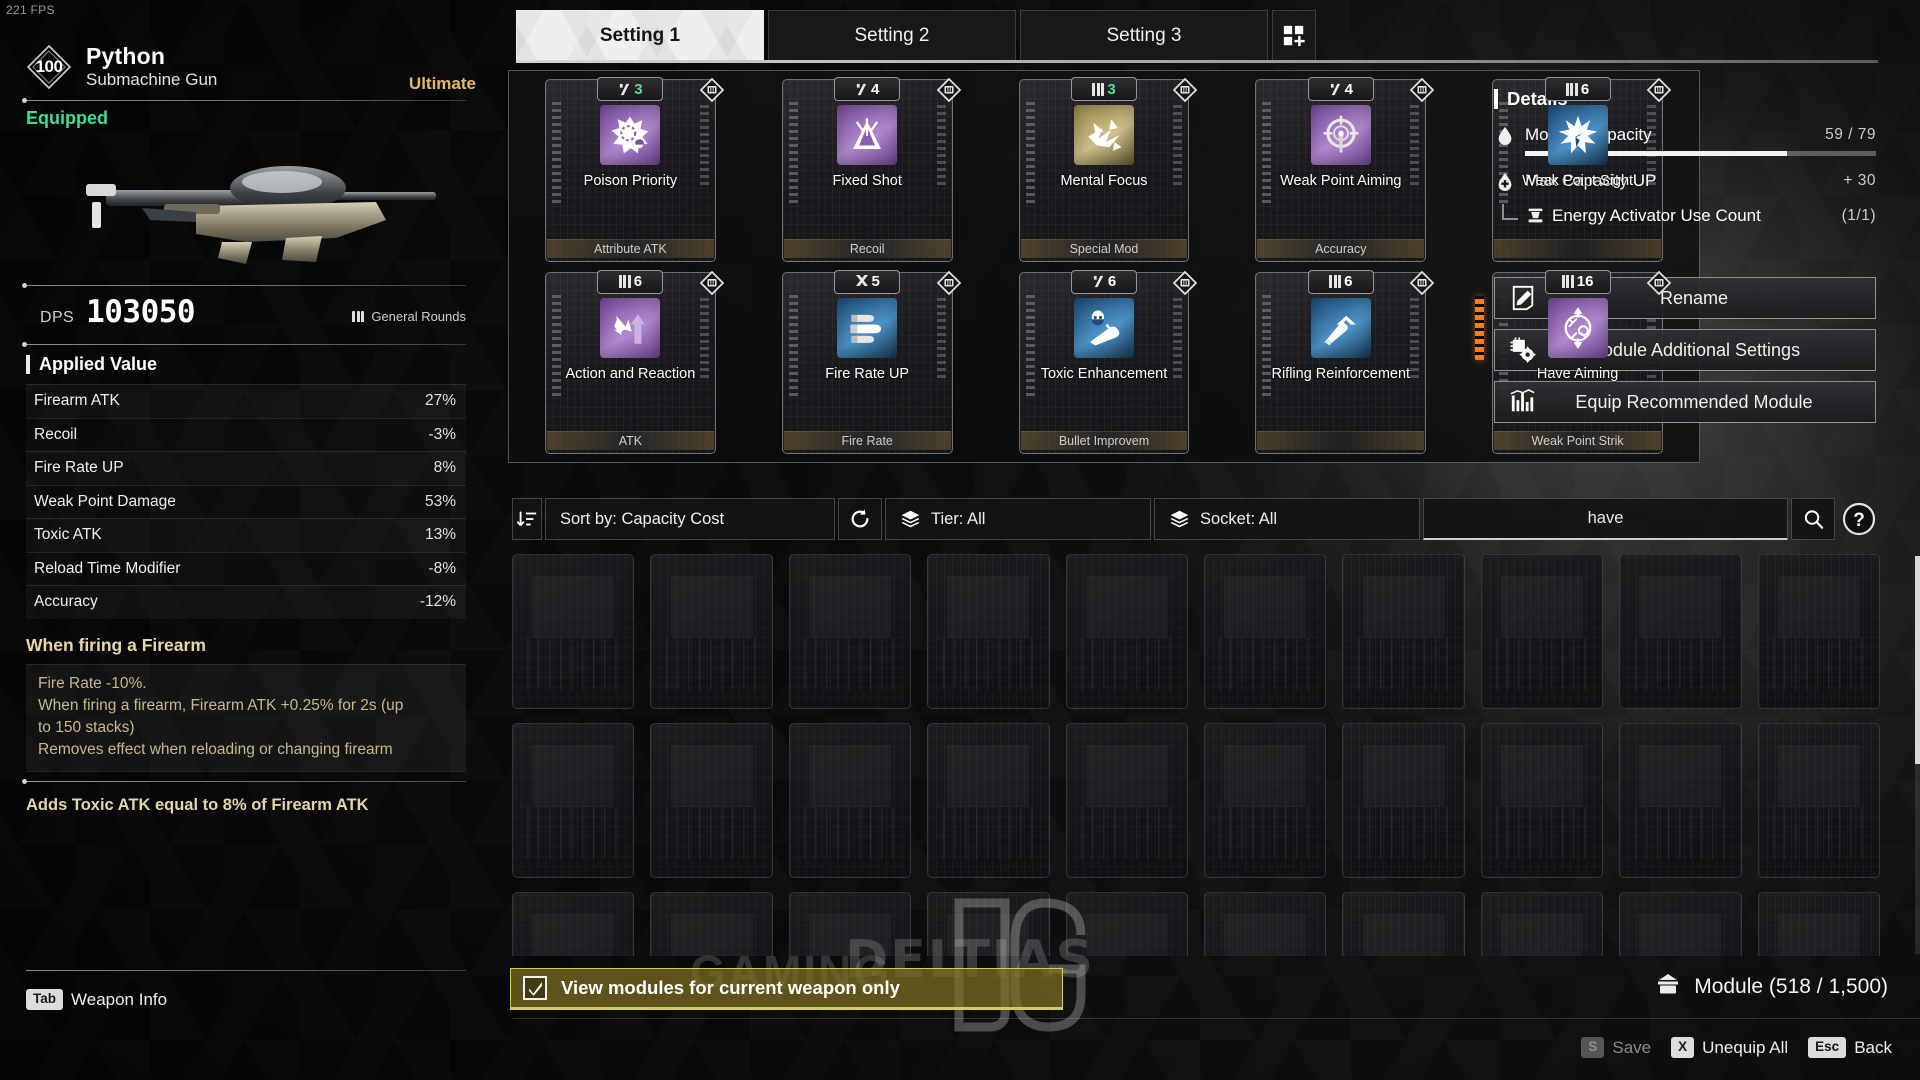 This screenshot has width=1920, height=1080. Describe the element at coordinates (1523, 402) in the screenshot. I see `bar-chart-icon` at that location.